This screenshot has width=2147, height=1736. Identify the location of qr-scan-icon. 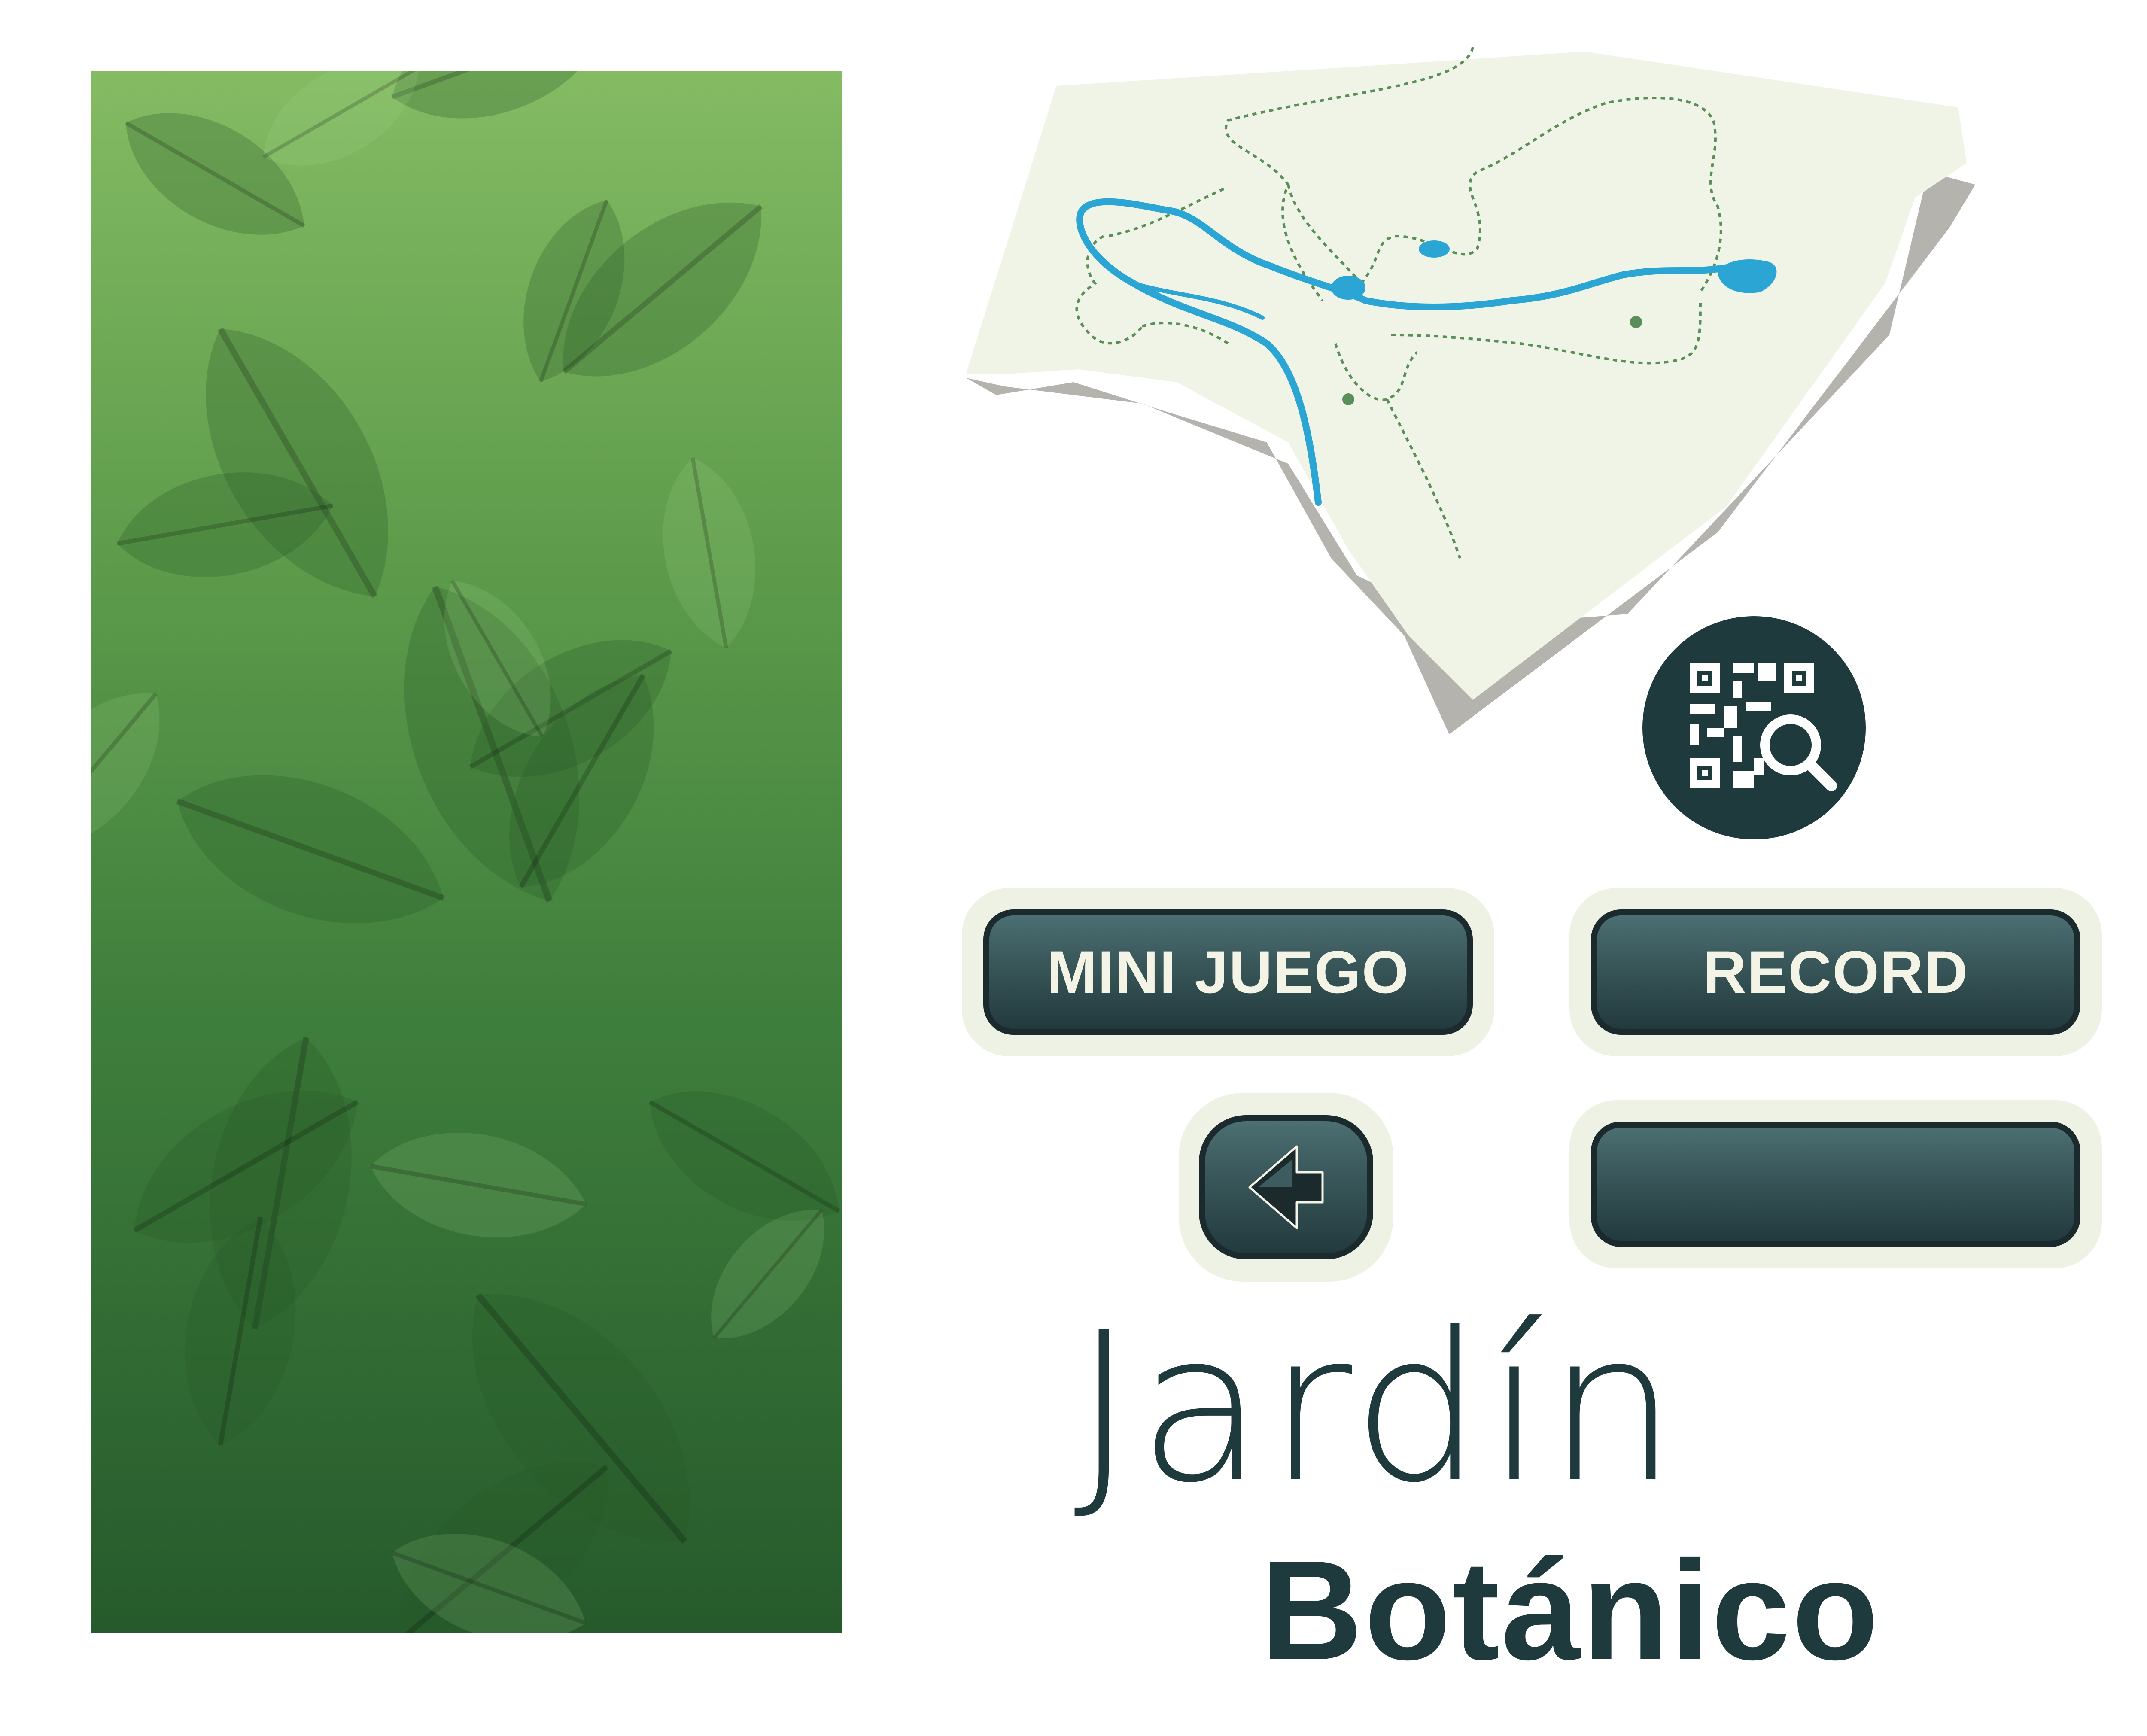
(1763, 727).